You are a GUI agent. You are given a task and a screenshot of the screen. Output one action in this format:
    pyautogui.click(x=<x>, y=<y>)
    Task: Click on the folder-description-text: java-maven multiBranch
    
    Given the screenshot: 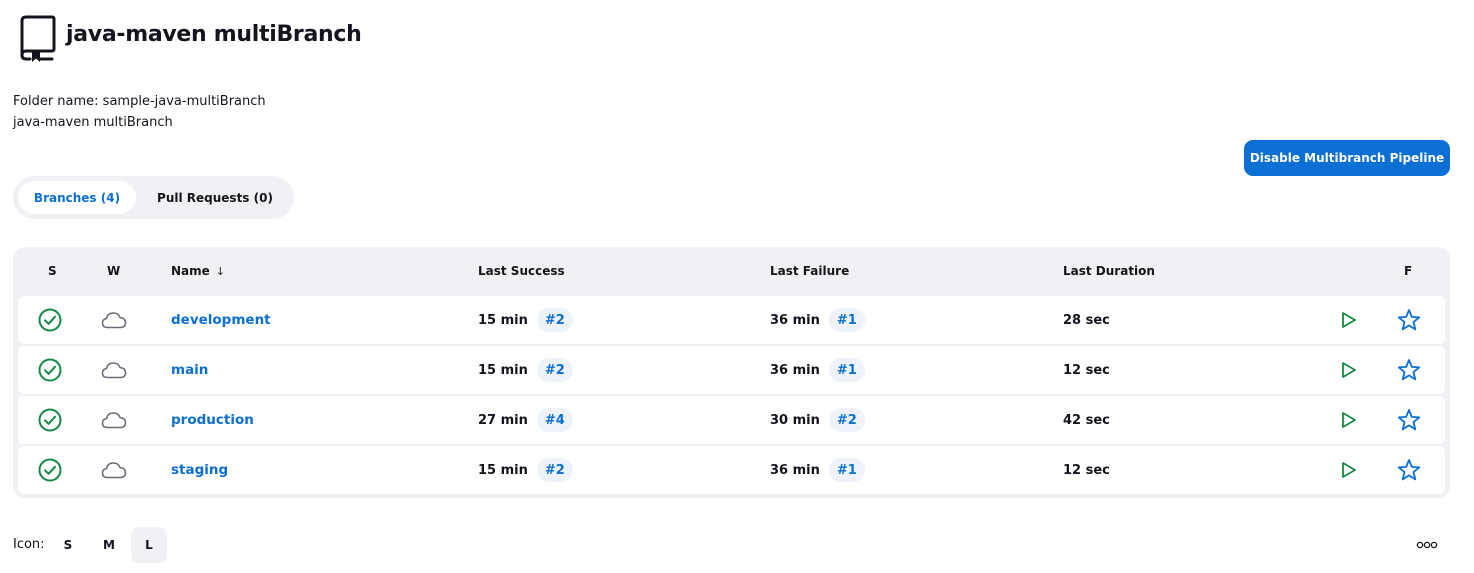 What is the action you would take?
    pyautogui.click(x=93, y=122)
    